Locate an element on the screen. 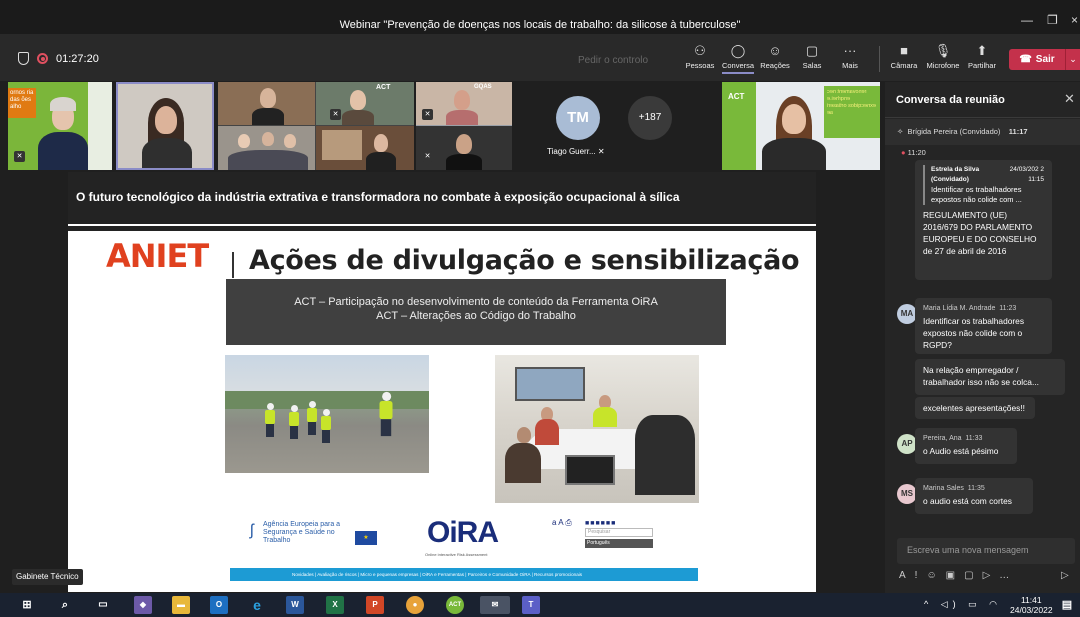 This screenshot has height=617, width=1080. close-chat-icon: ✕ is located at coordinates (1069, 99).